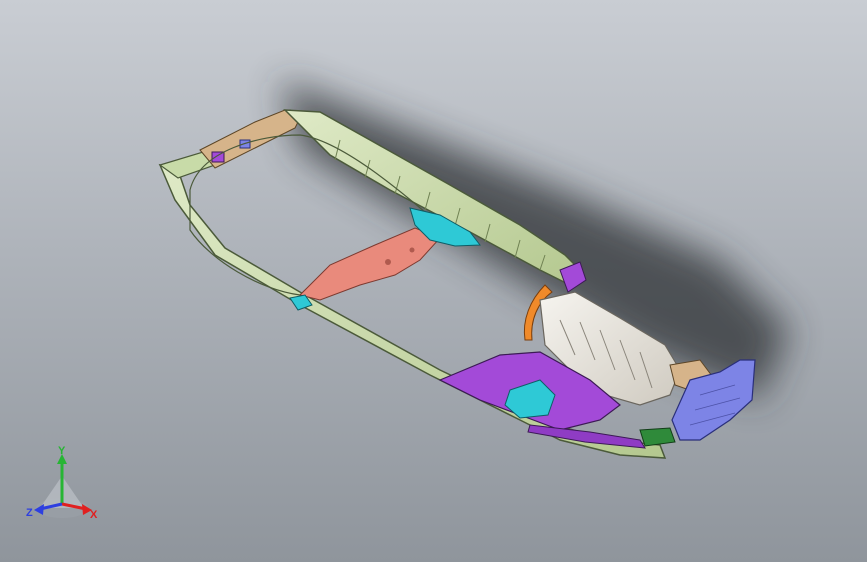 This screenshot has width=867, height=562. Describe the element at coordinates (370, 264) in the screenshot. I see `cross-member-panel` at that location.